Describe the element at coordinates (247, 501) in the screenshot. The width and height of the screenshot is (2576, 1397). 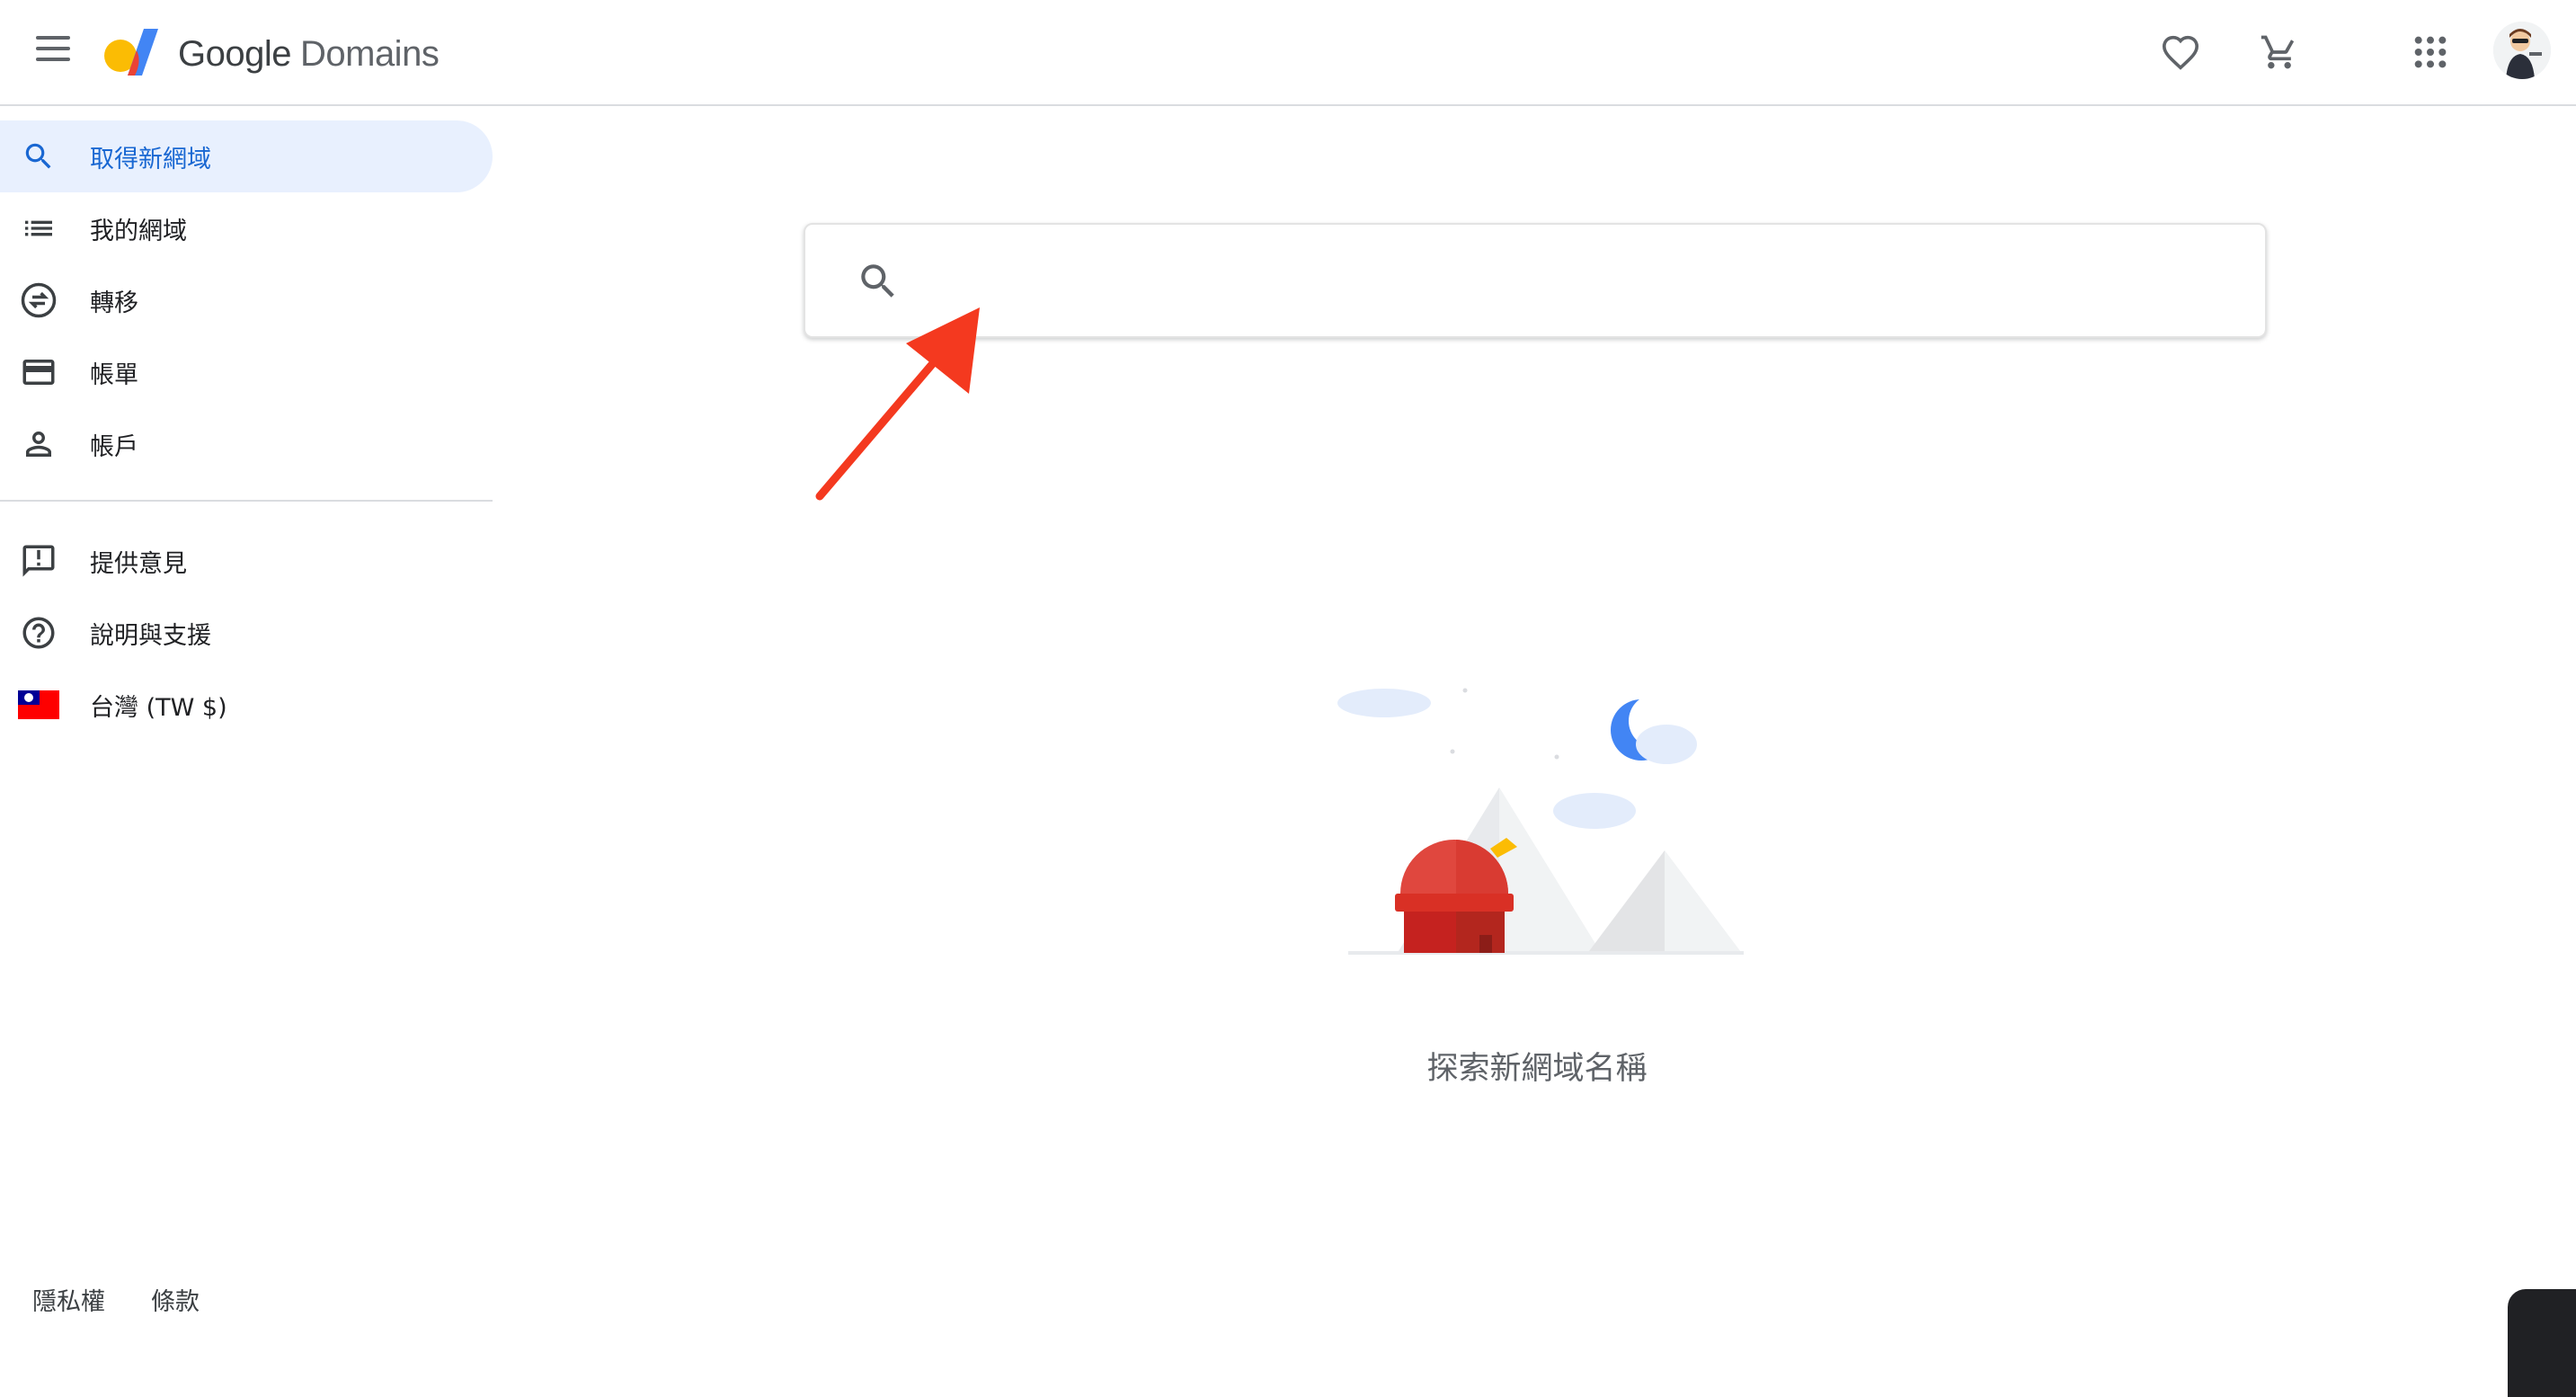
I see `sidebar-divider` at that location.